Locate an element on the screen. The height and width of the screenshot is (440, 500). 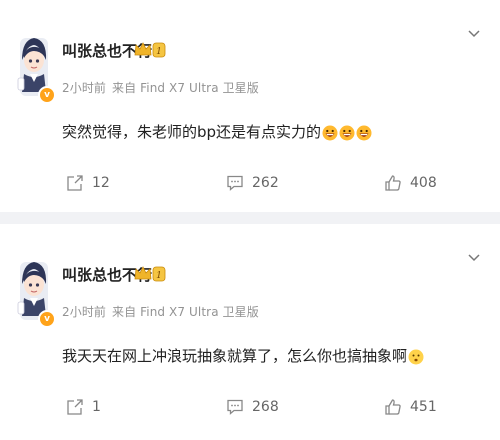
comment-button: 268 is located at coordinates (252, 407).